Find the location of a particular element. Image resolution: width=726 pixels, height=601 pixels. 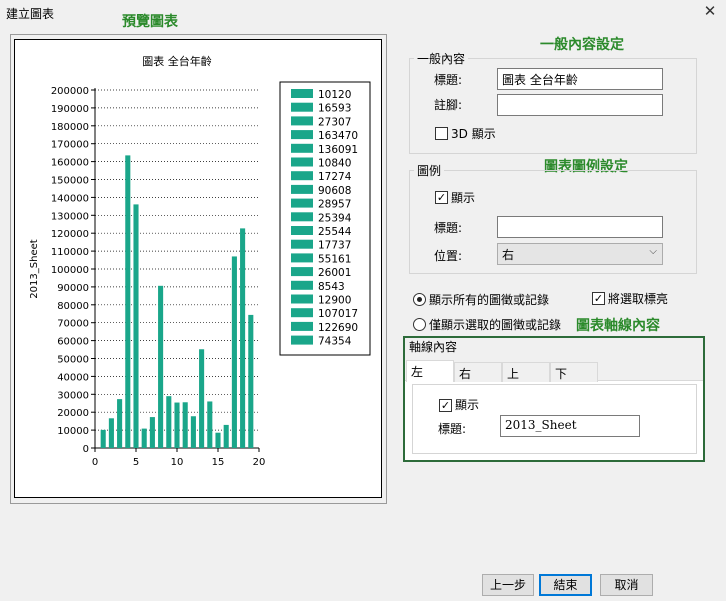

legend-label: 107017 is located at coordinates (338, 314).